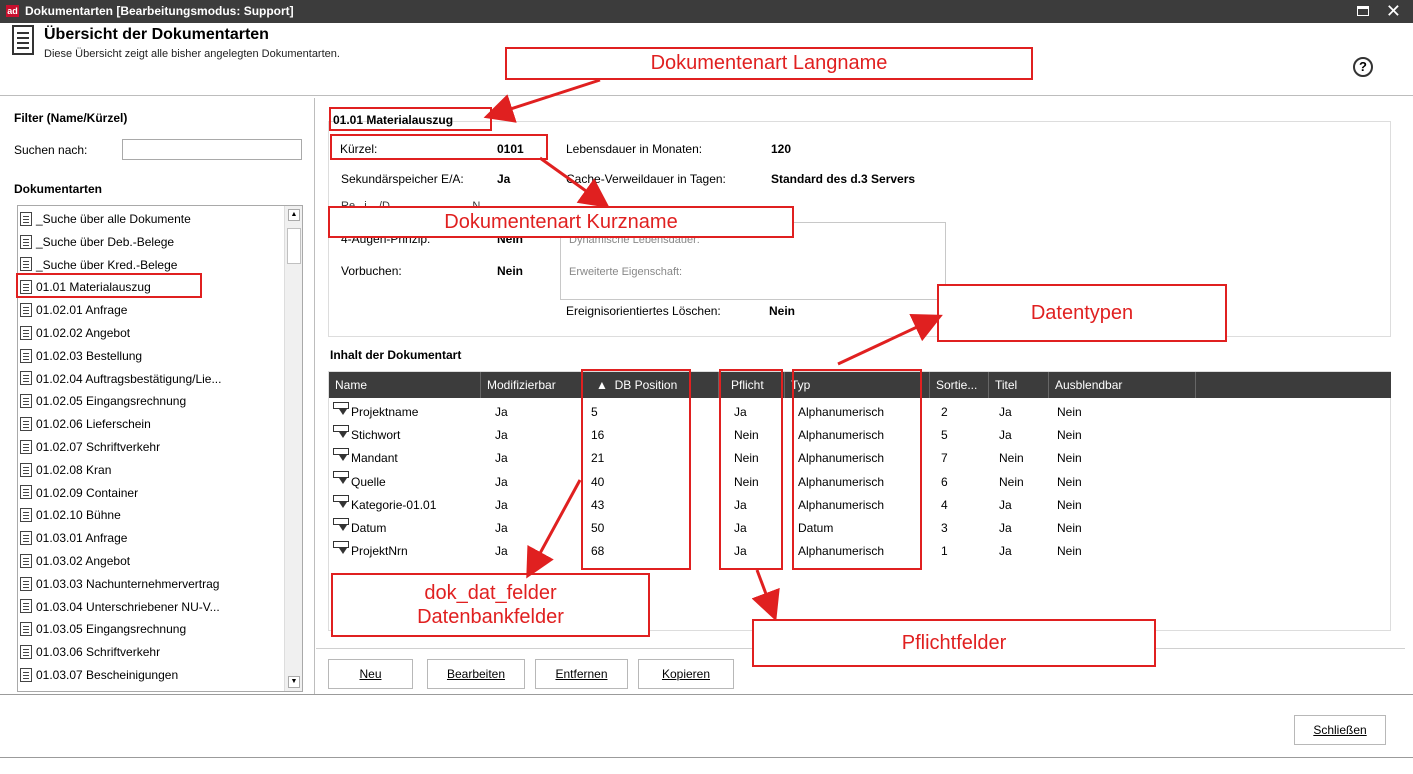  What do you see at coordinates (1011, 458) in the screenshot?
I see `cell-titel: Nein` at bounding box center [1011, 458].